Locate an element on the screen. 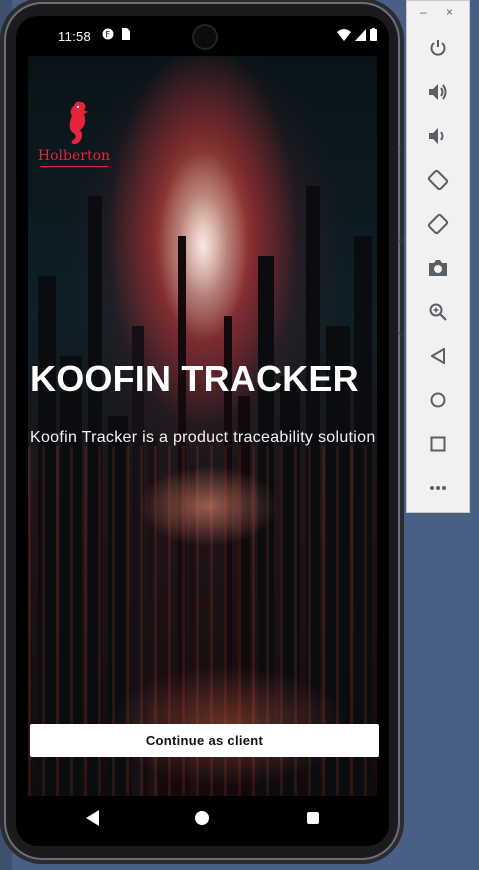 This screenshot has height=870, width=479. emulator-toolbar: – × is located at coordinates (438, 256).